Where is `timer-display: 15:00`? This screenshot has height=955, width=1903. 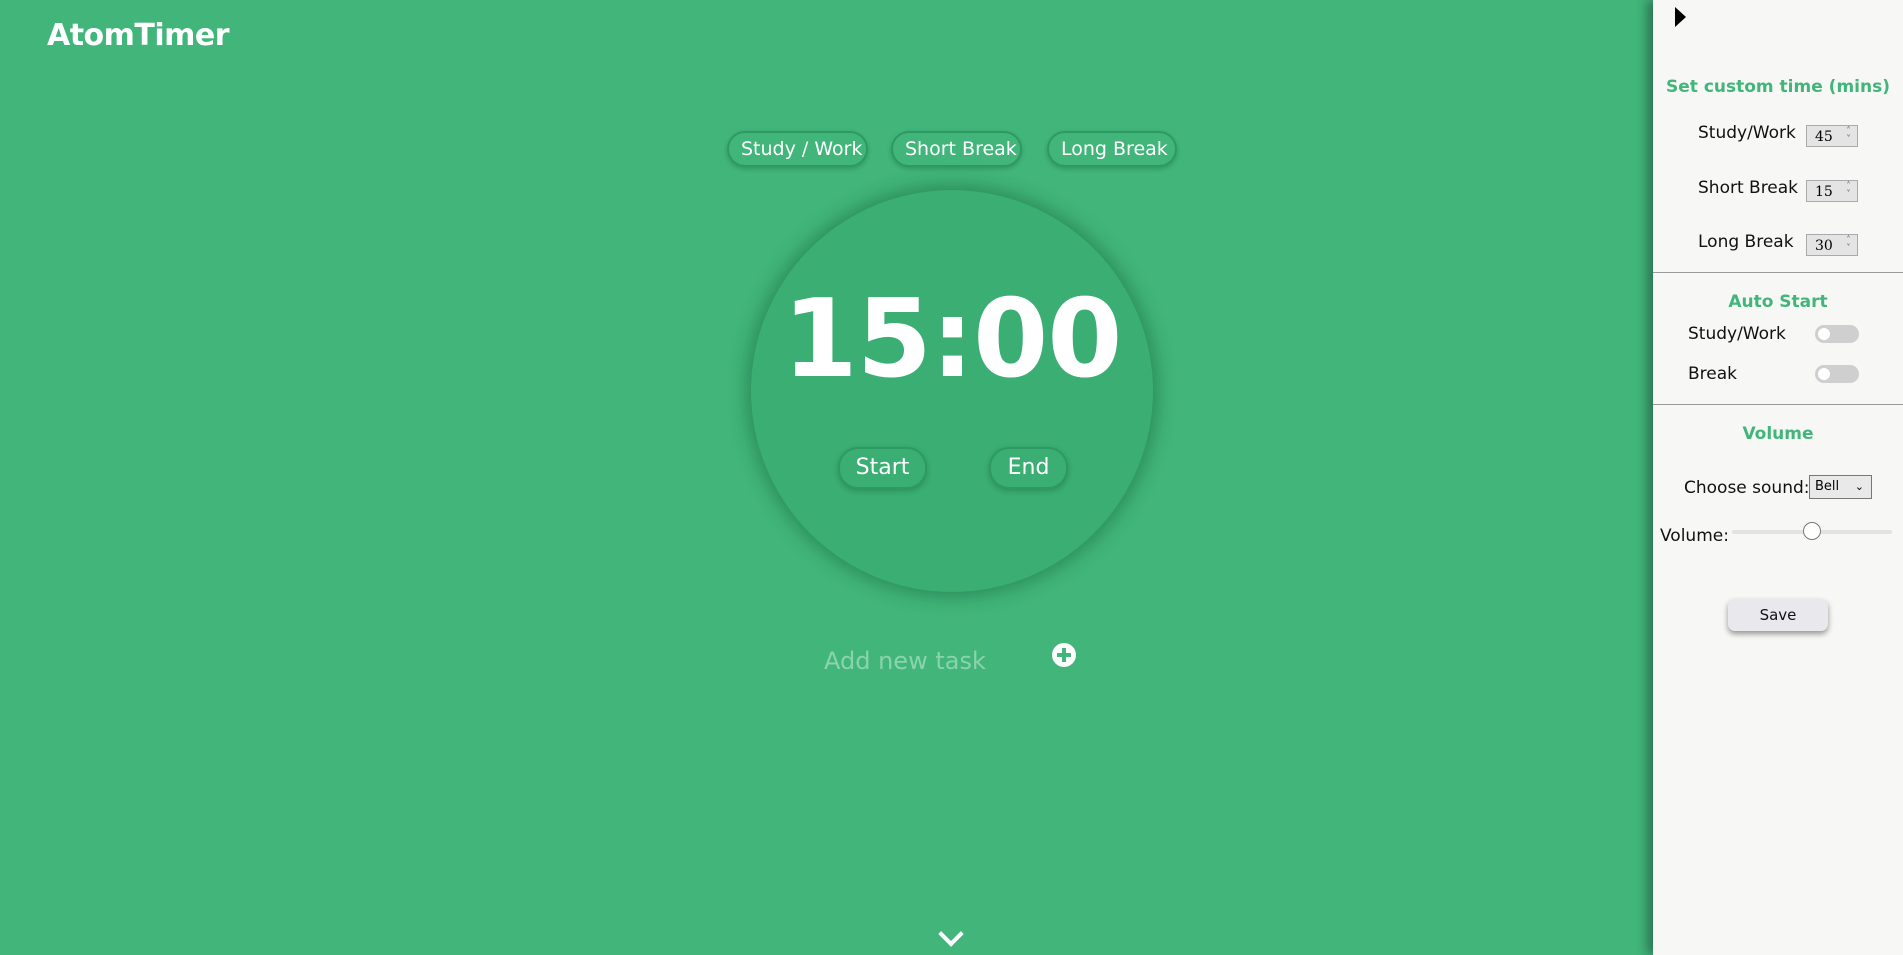 timer-display: 15:00 is located at coordinates (952, 339).